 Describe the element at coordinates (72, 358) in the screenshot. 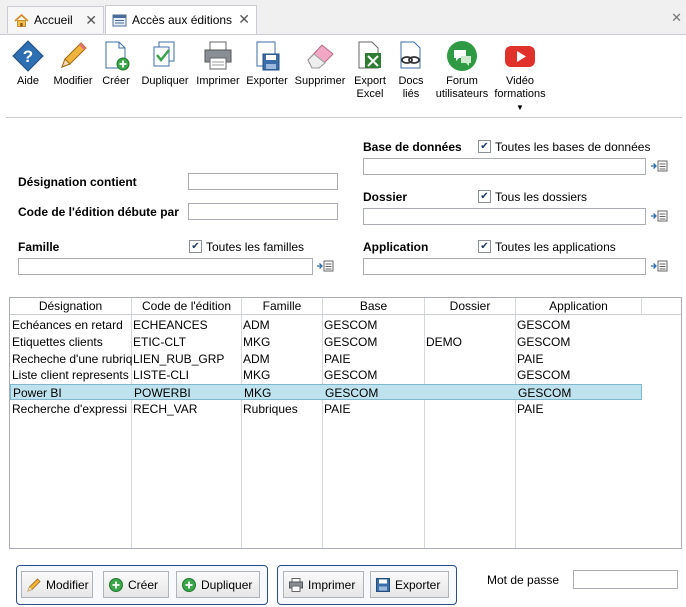

I see `table-cell: Recheche d'une rubriq` at that location.